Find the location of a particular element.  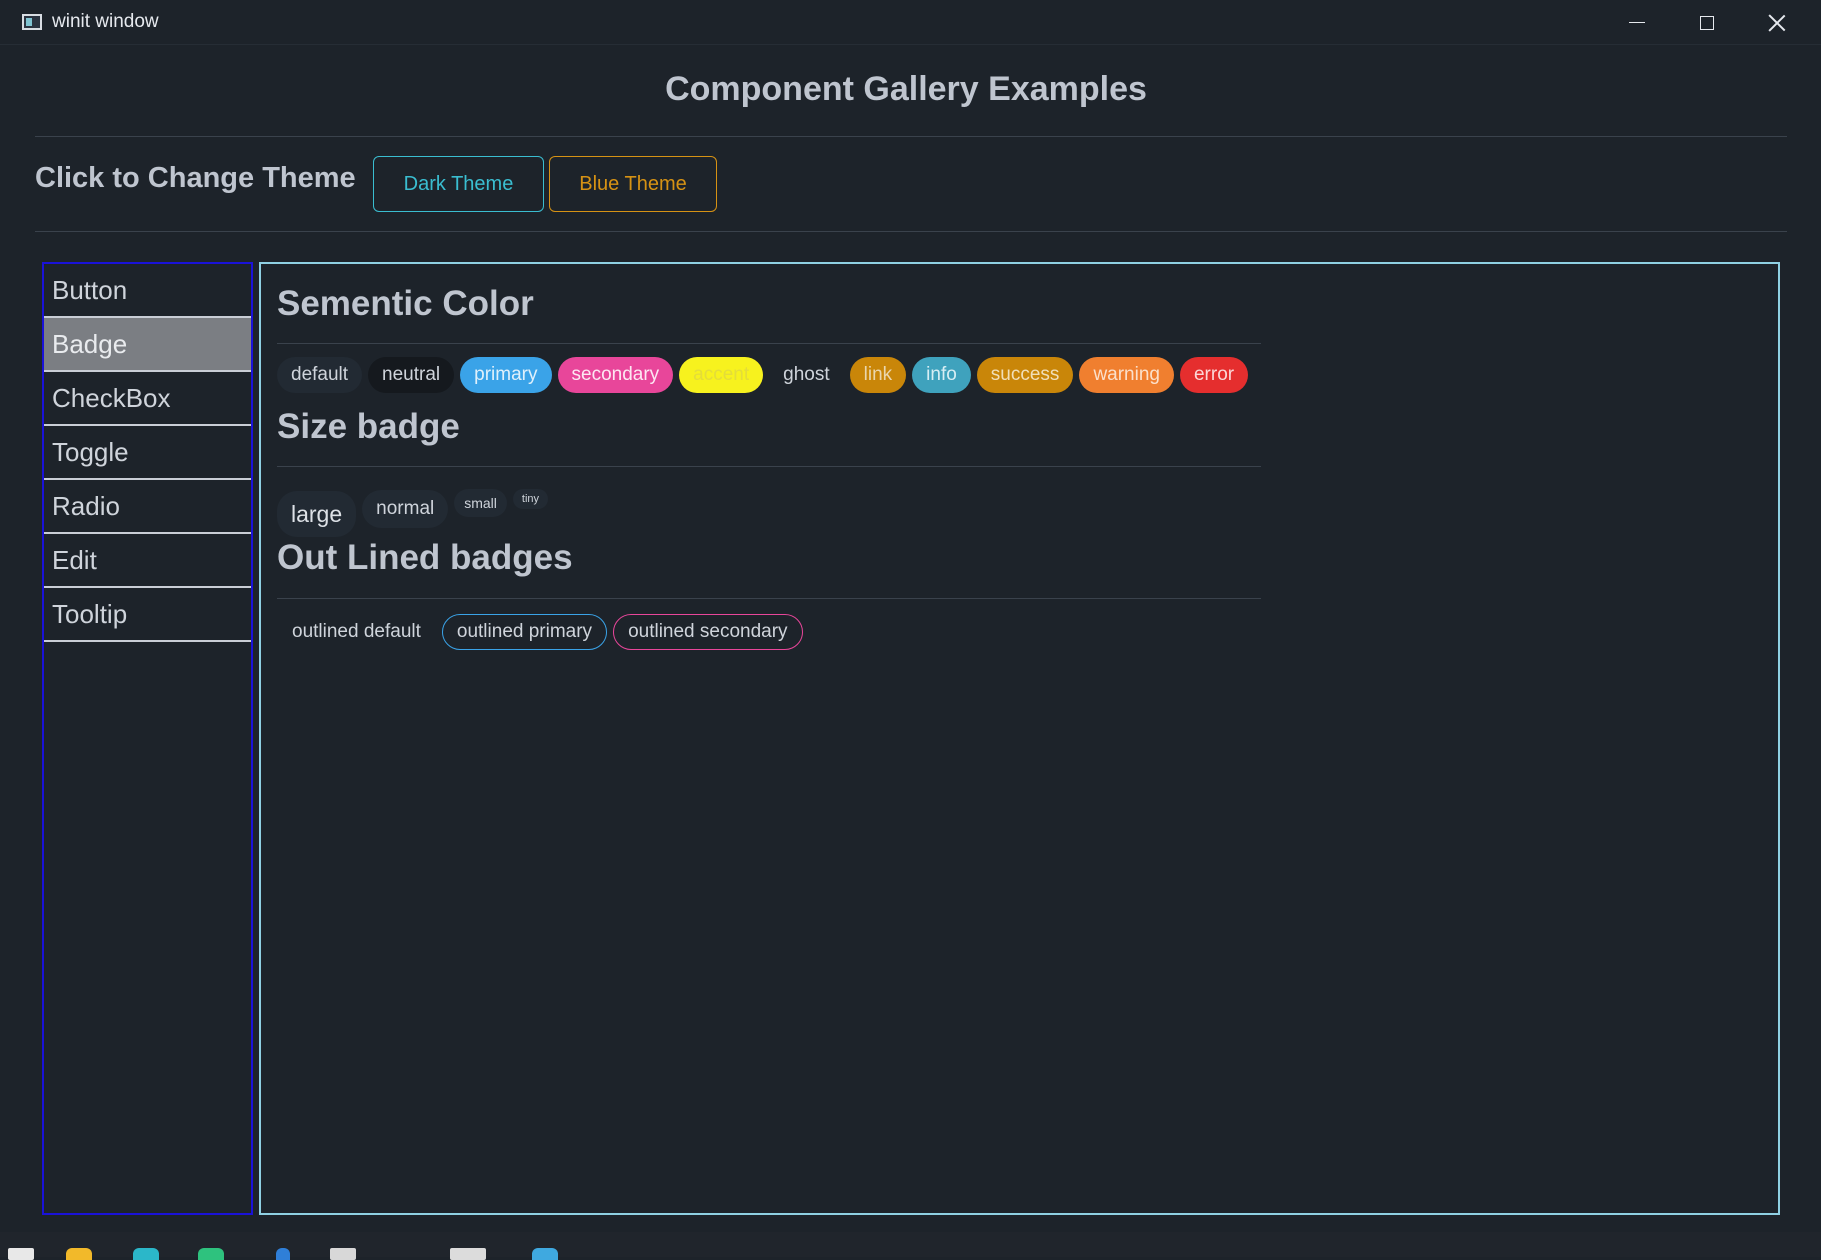

minimize-icon is located at coordinates (1637, 22).